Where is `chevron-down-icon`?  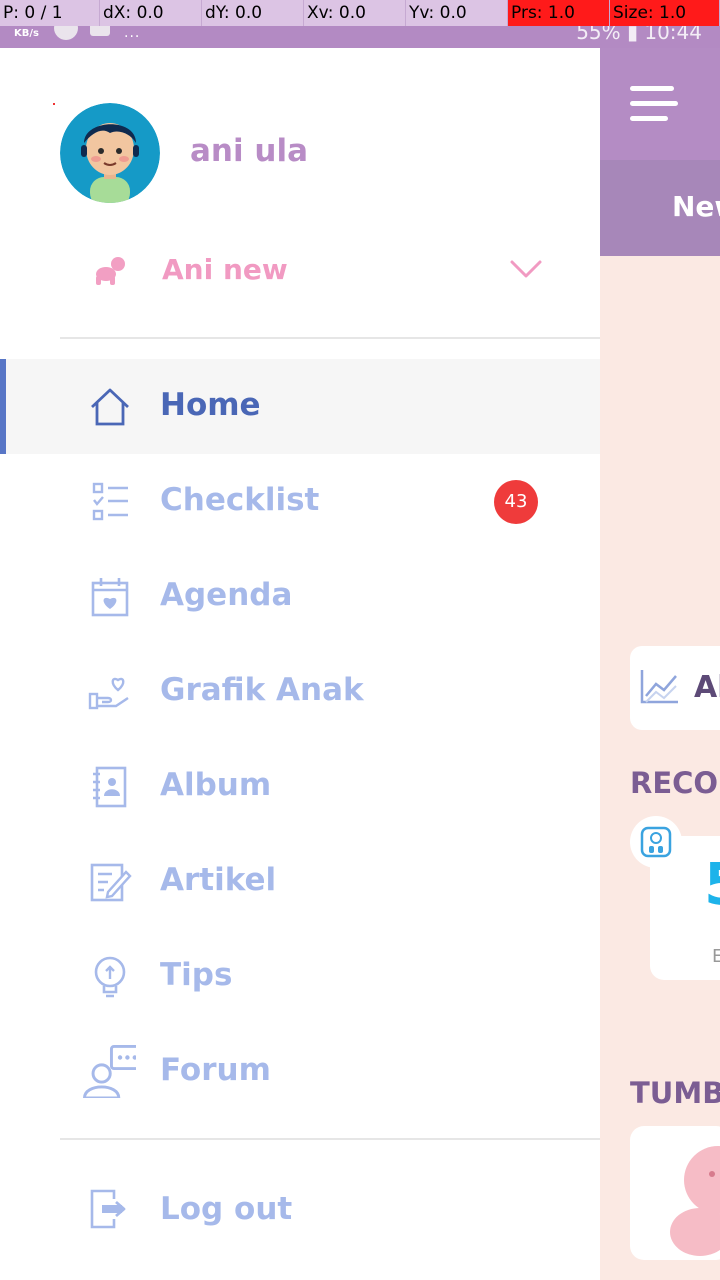
chevron-down-icon is located at coordinates (526, 269).